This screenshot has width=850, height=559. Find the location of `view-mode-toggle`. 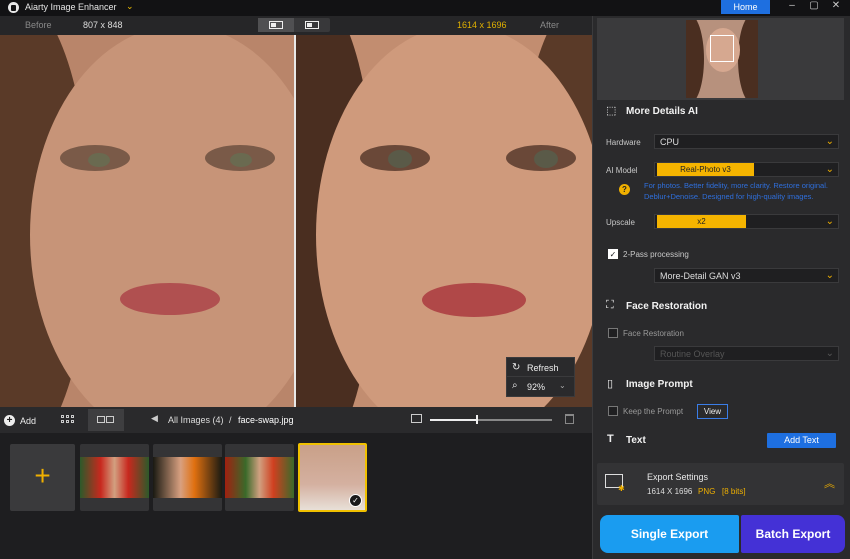

view-mode-toggle is located at coordinates (294, 25).